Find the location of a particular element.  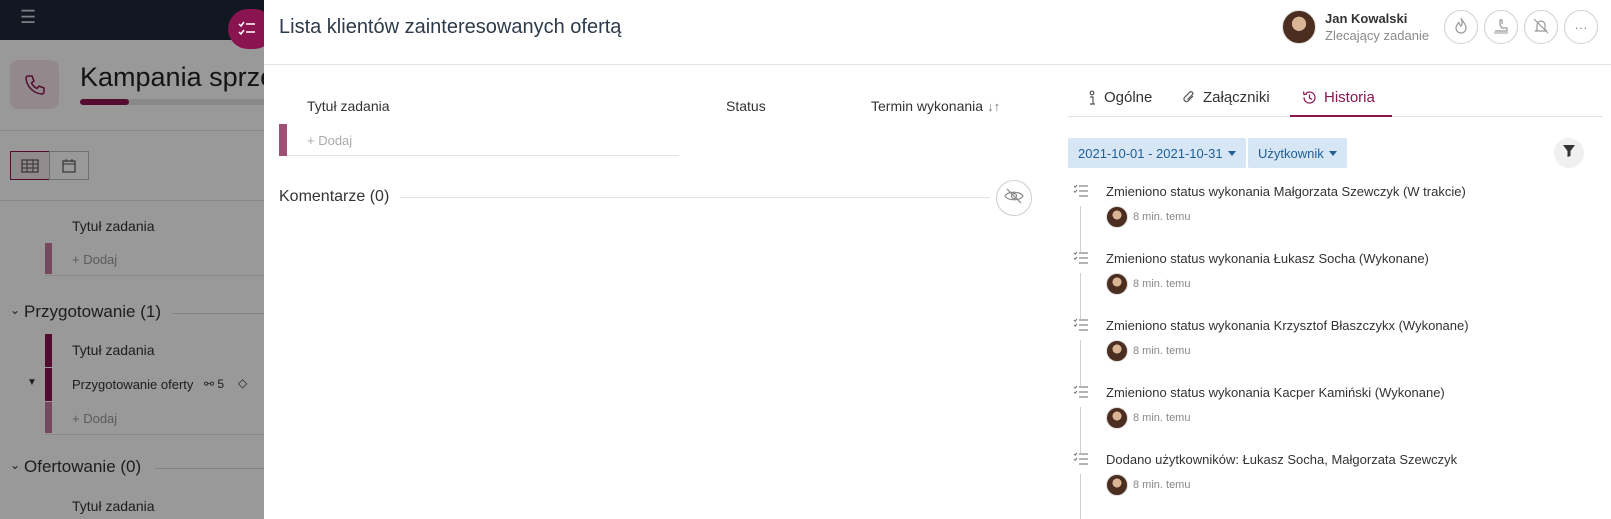

more-icon: ··· is located at coordinates (1581, 27).